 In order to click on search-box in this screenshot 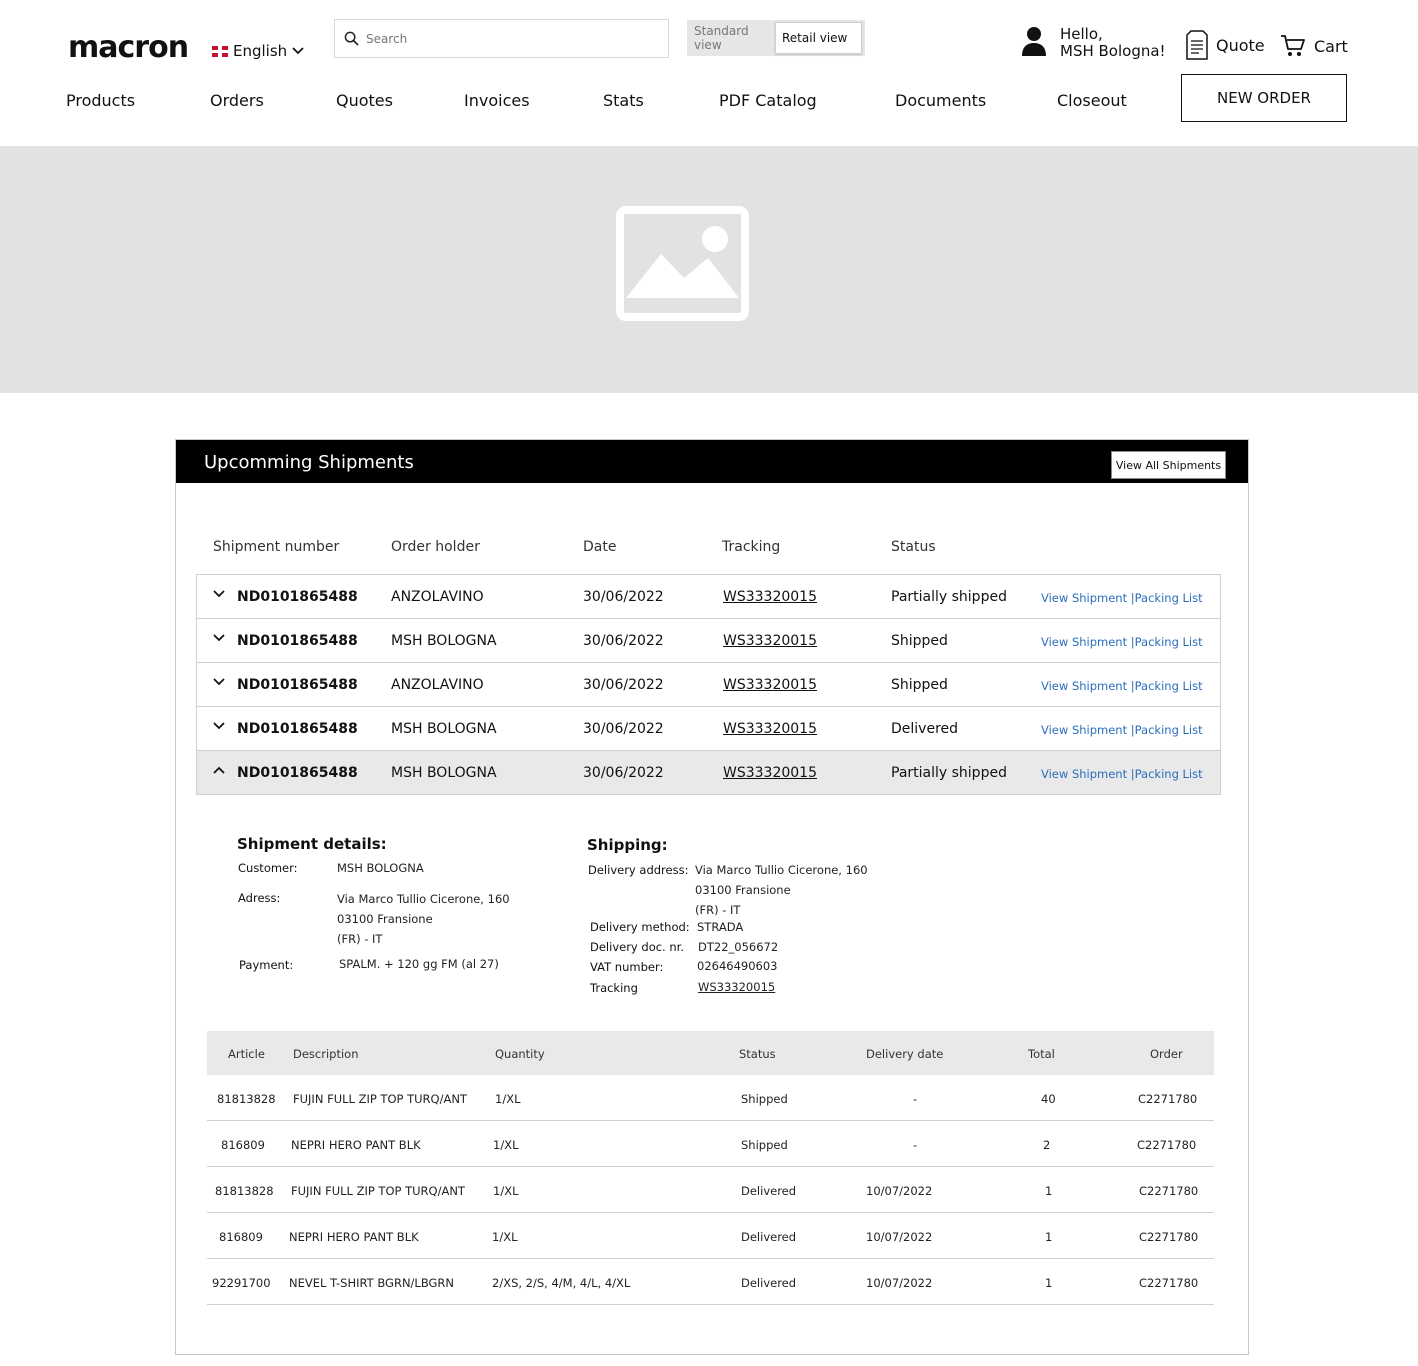, I will do `click(501, 38)`.